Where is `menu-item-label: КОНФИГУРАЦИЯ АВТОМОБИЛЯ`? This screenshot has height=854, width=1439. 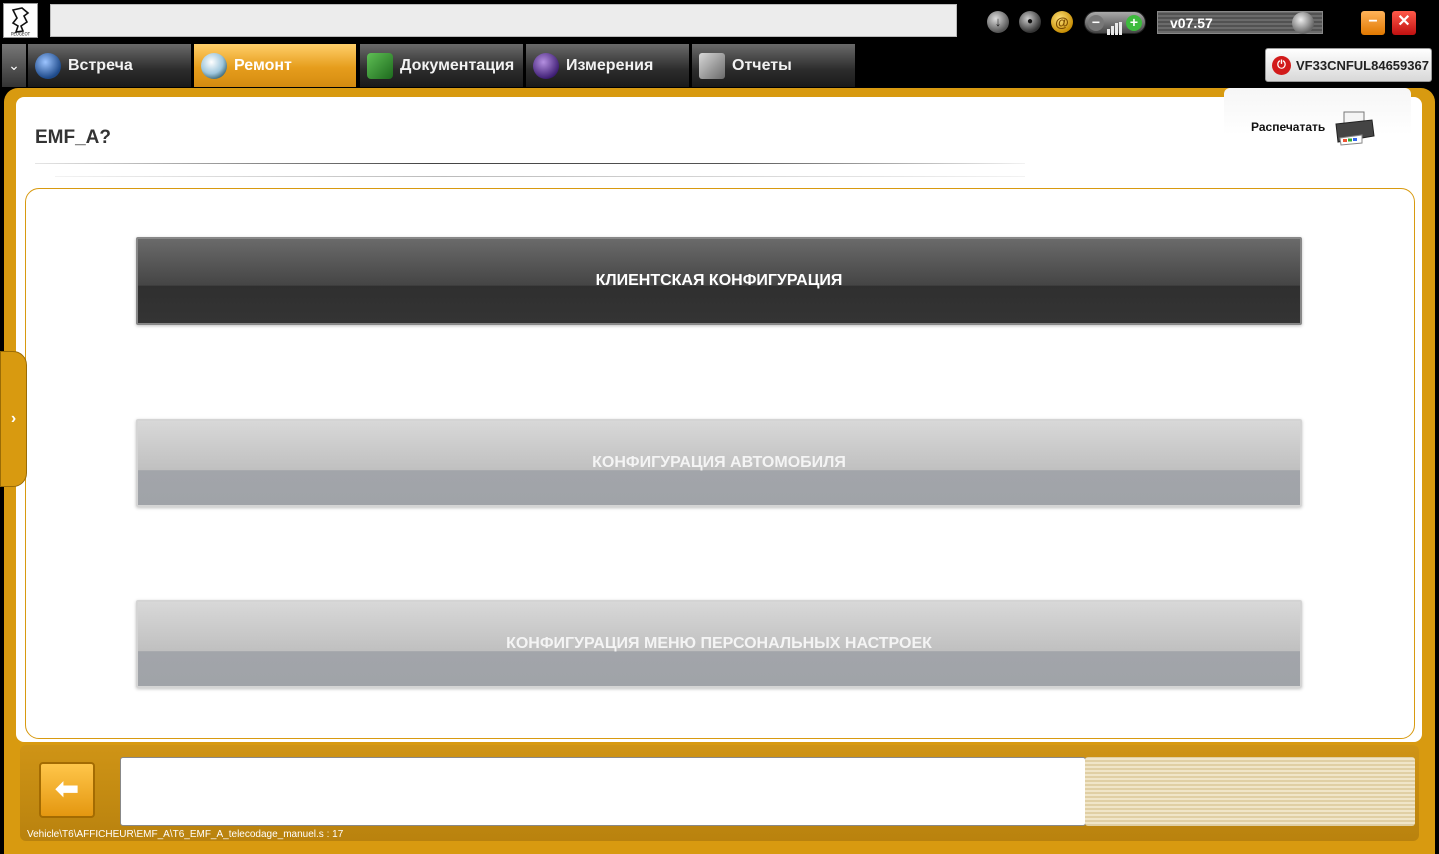
menu-item-label: КОНФИГУРАЦИЯ АВТОМОБИЛЯ is located at coordinates (719, 462).